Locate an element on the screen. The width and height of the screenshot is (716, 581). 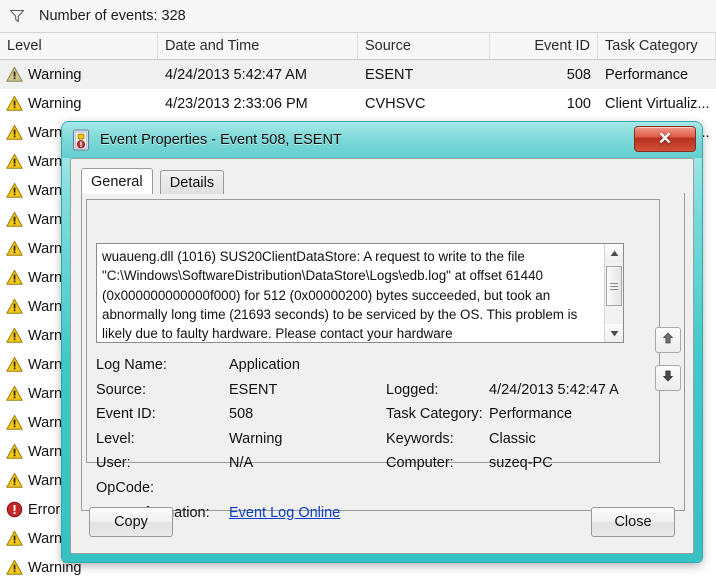
computer-value: suzeq-PC is located at coordinates (521, 463).